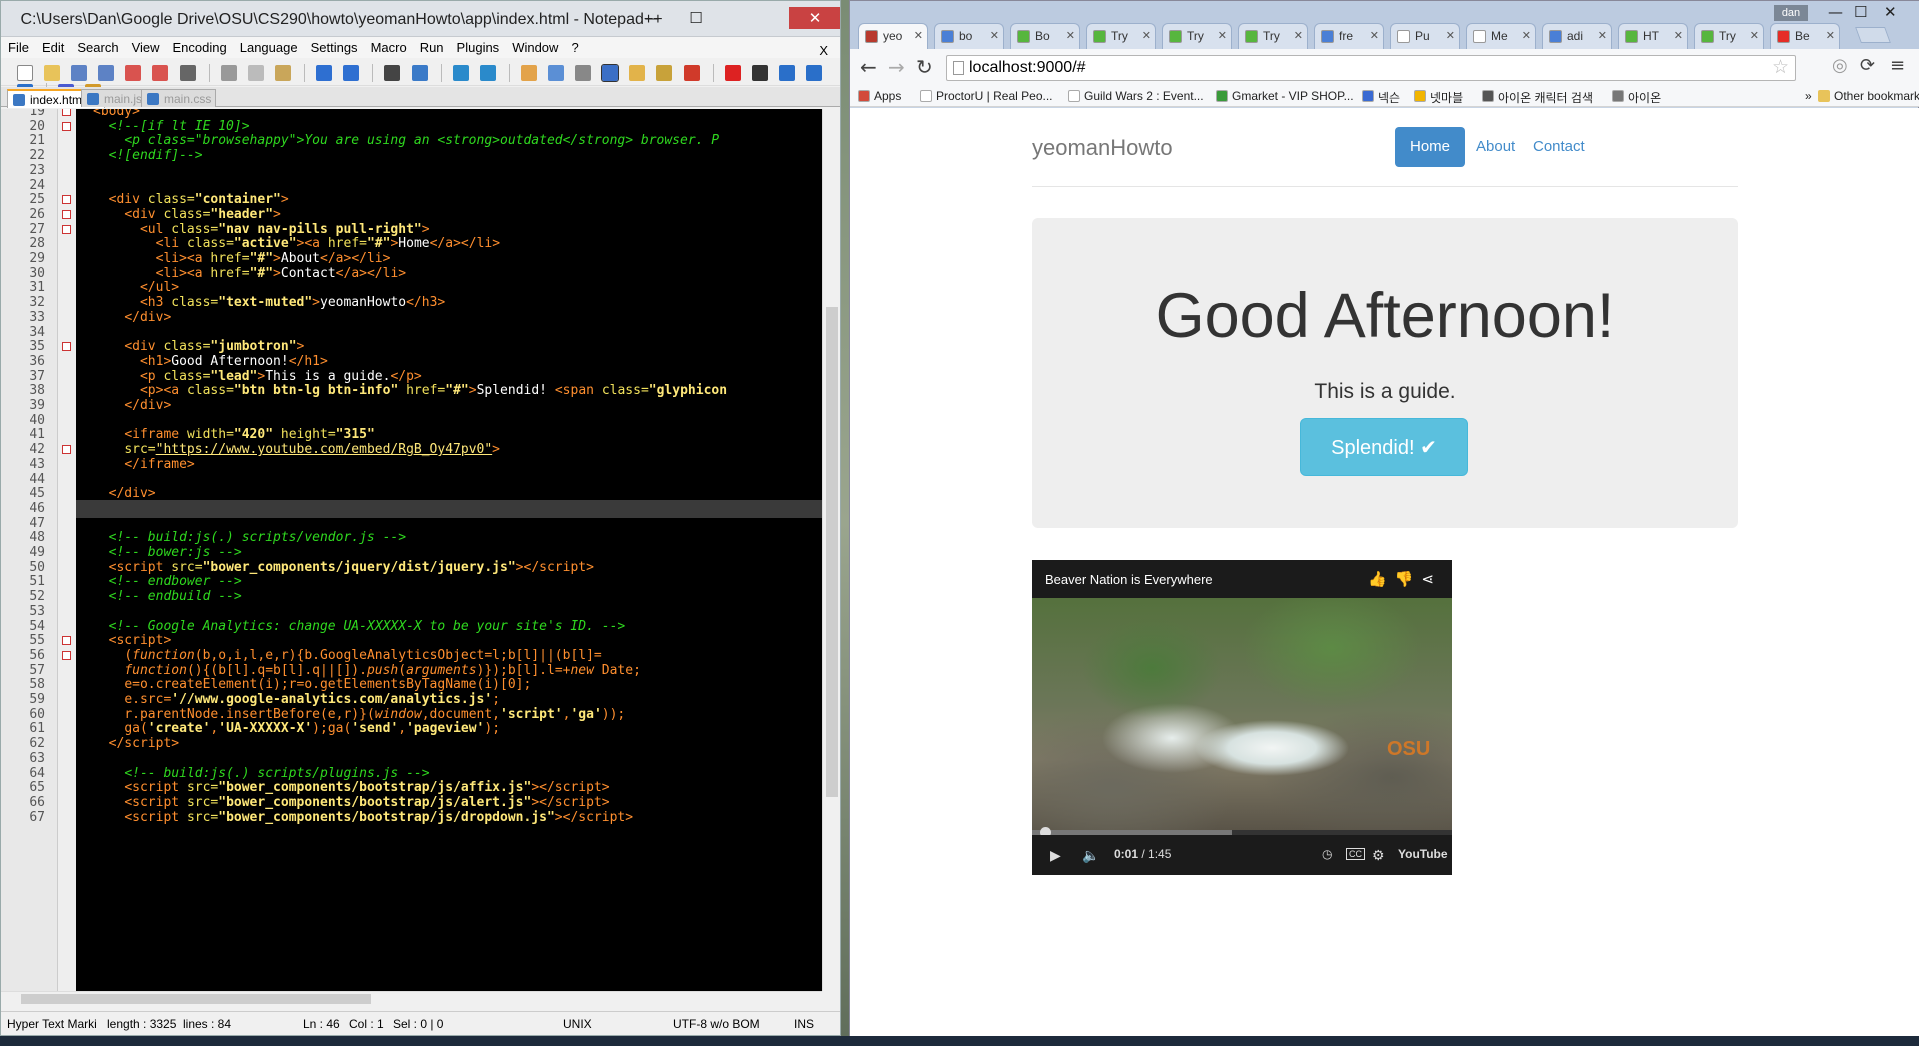  What do you see at coordinates (868, 67) in the screenshot?
I see `back-arrow-icon: ←` at bounding box center [868, 67].